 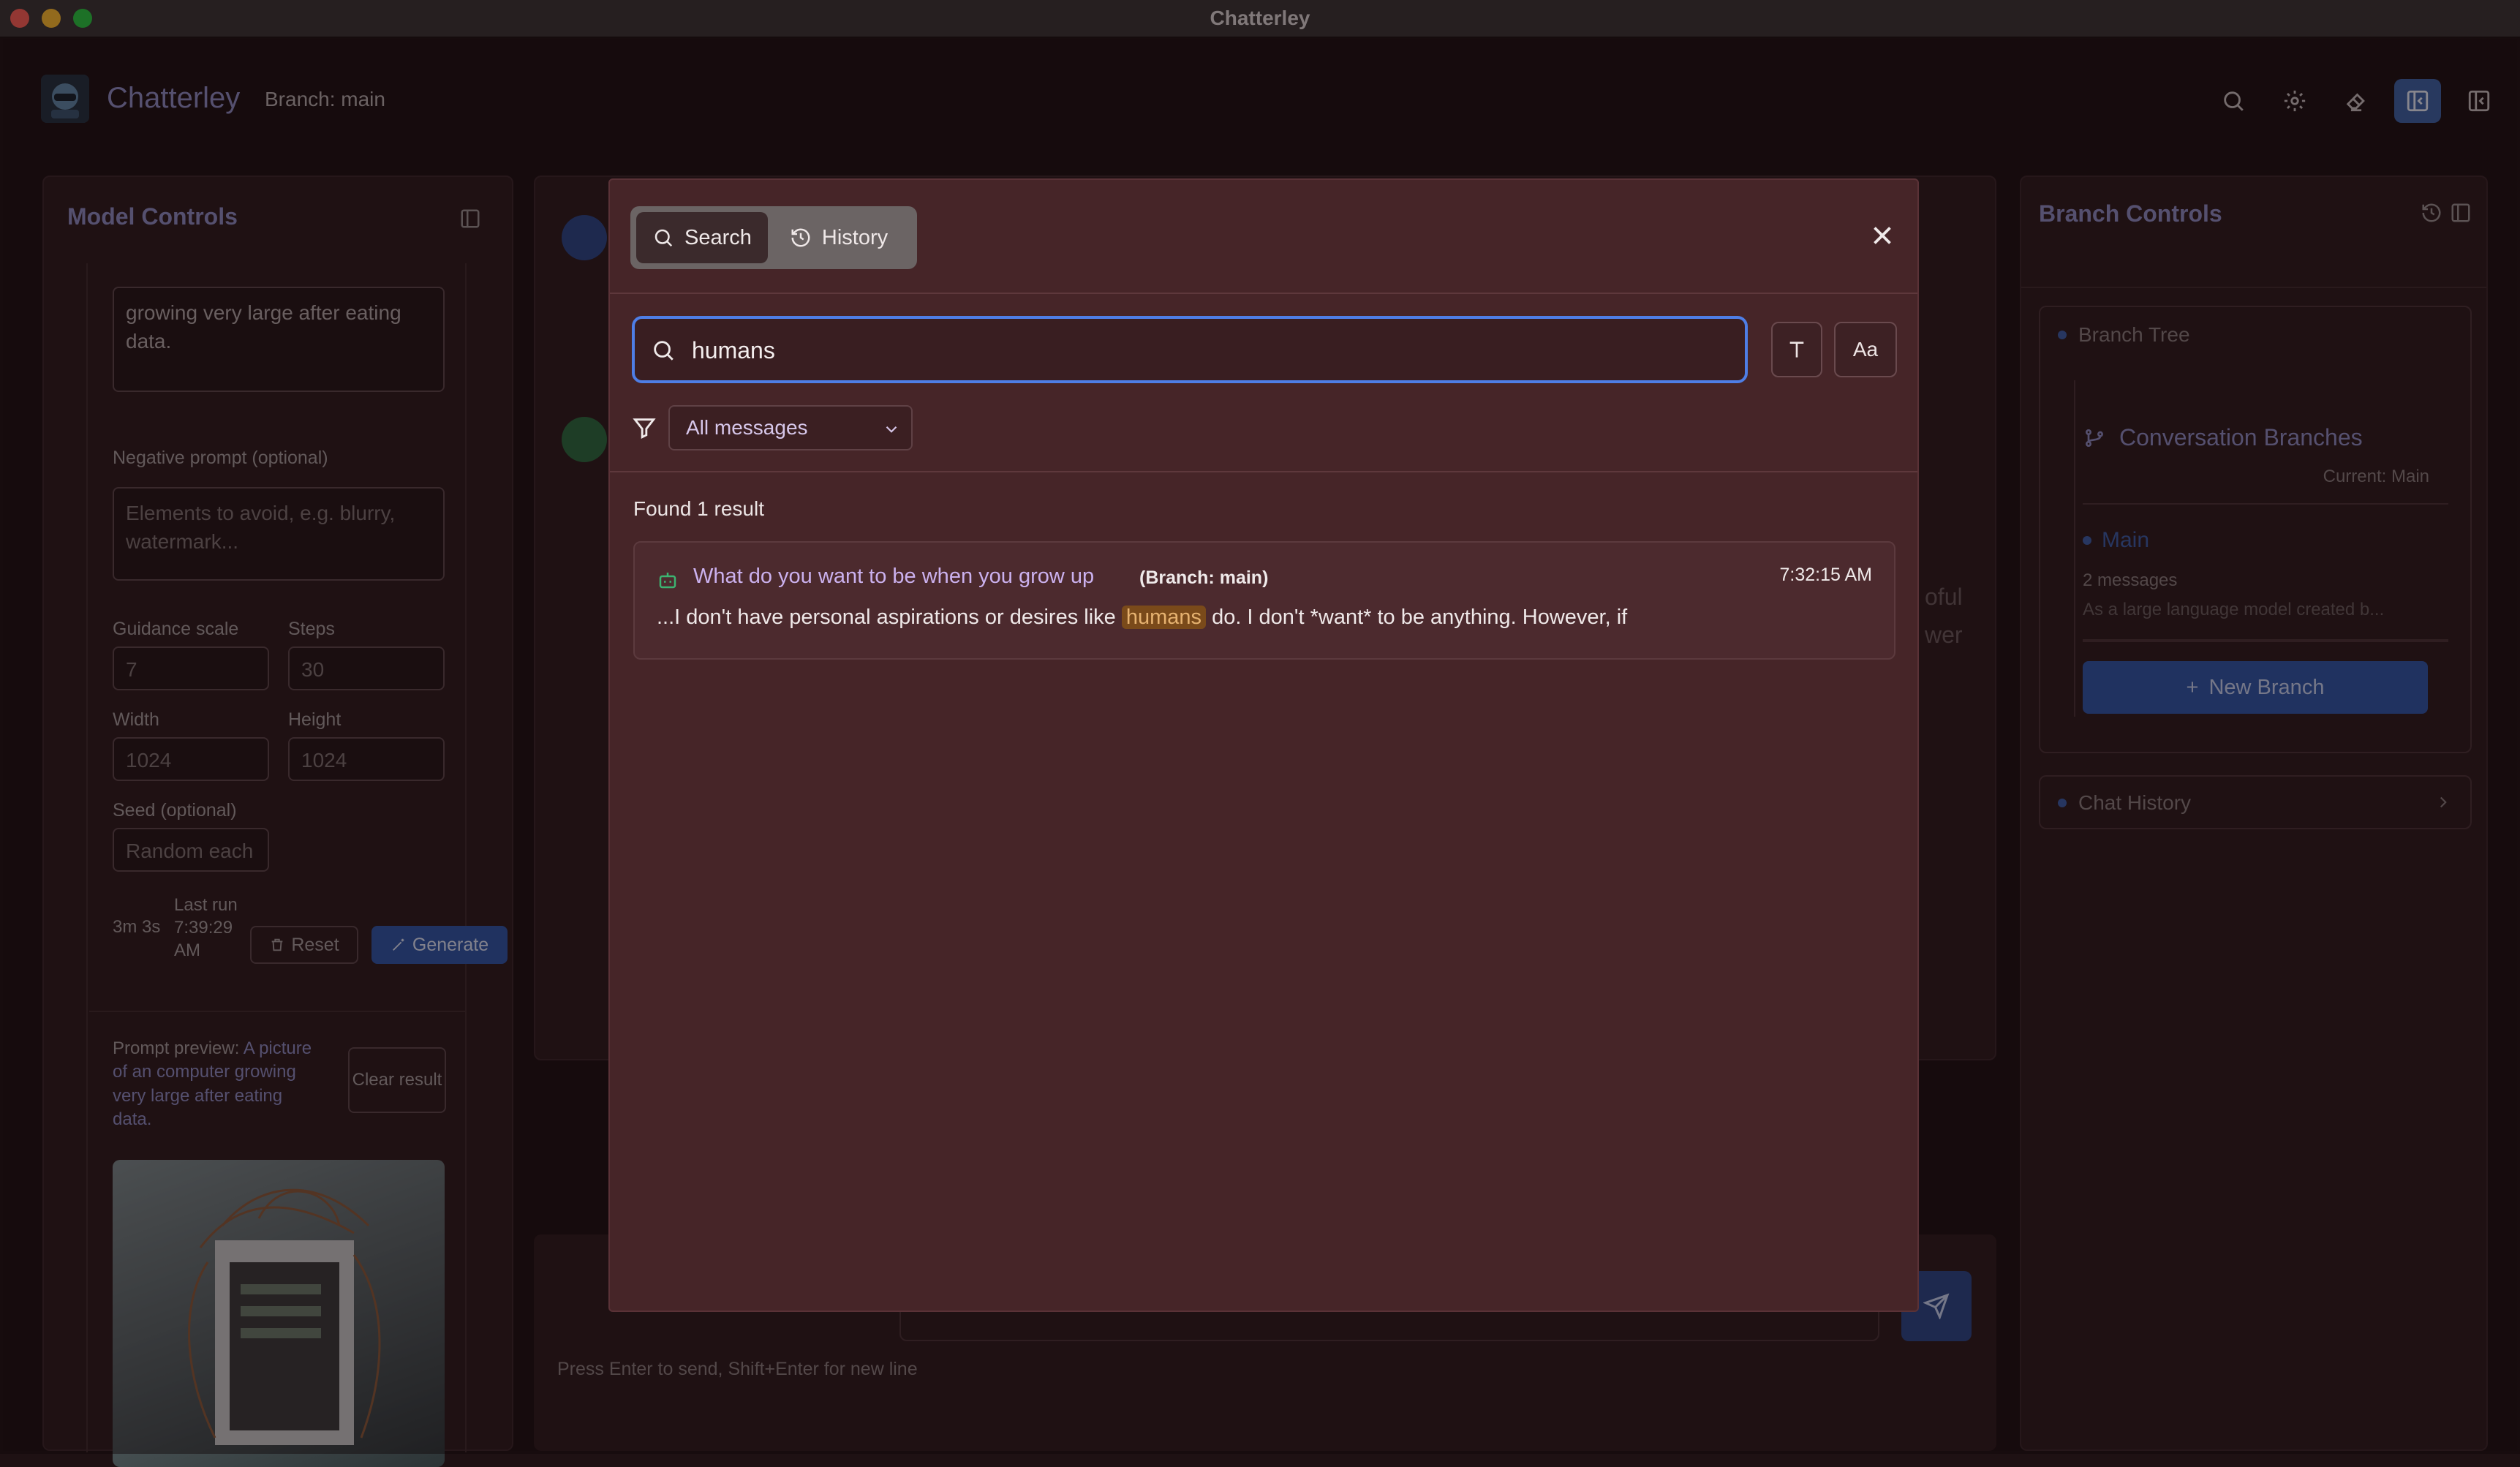 What do you see at coordinates (668, 580) in the screenshot?
I see `bot-icon` at bounding box center [668, 580].